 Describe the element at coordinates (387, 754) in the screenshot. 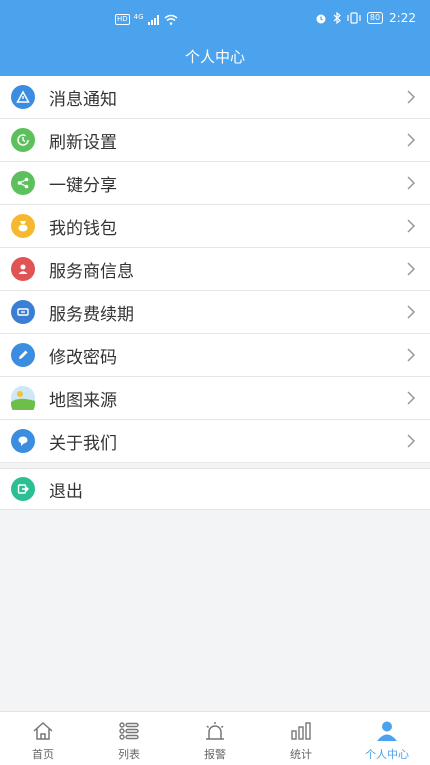

I see `tab-label: 个人中心` at that location.